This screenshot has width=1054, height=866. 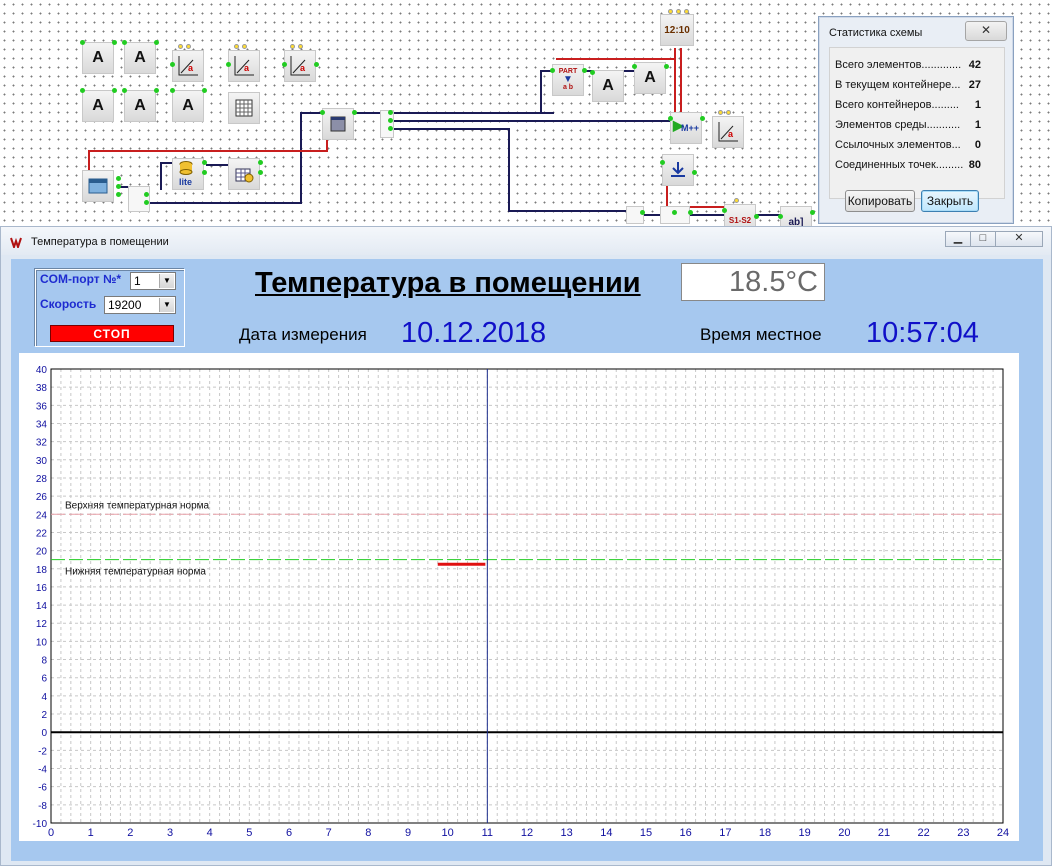 What do you see at coordinates (42, 624) in the screenshot?
I see `y-tick-label: 12` at bounding box center [42, 624].